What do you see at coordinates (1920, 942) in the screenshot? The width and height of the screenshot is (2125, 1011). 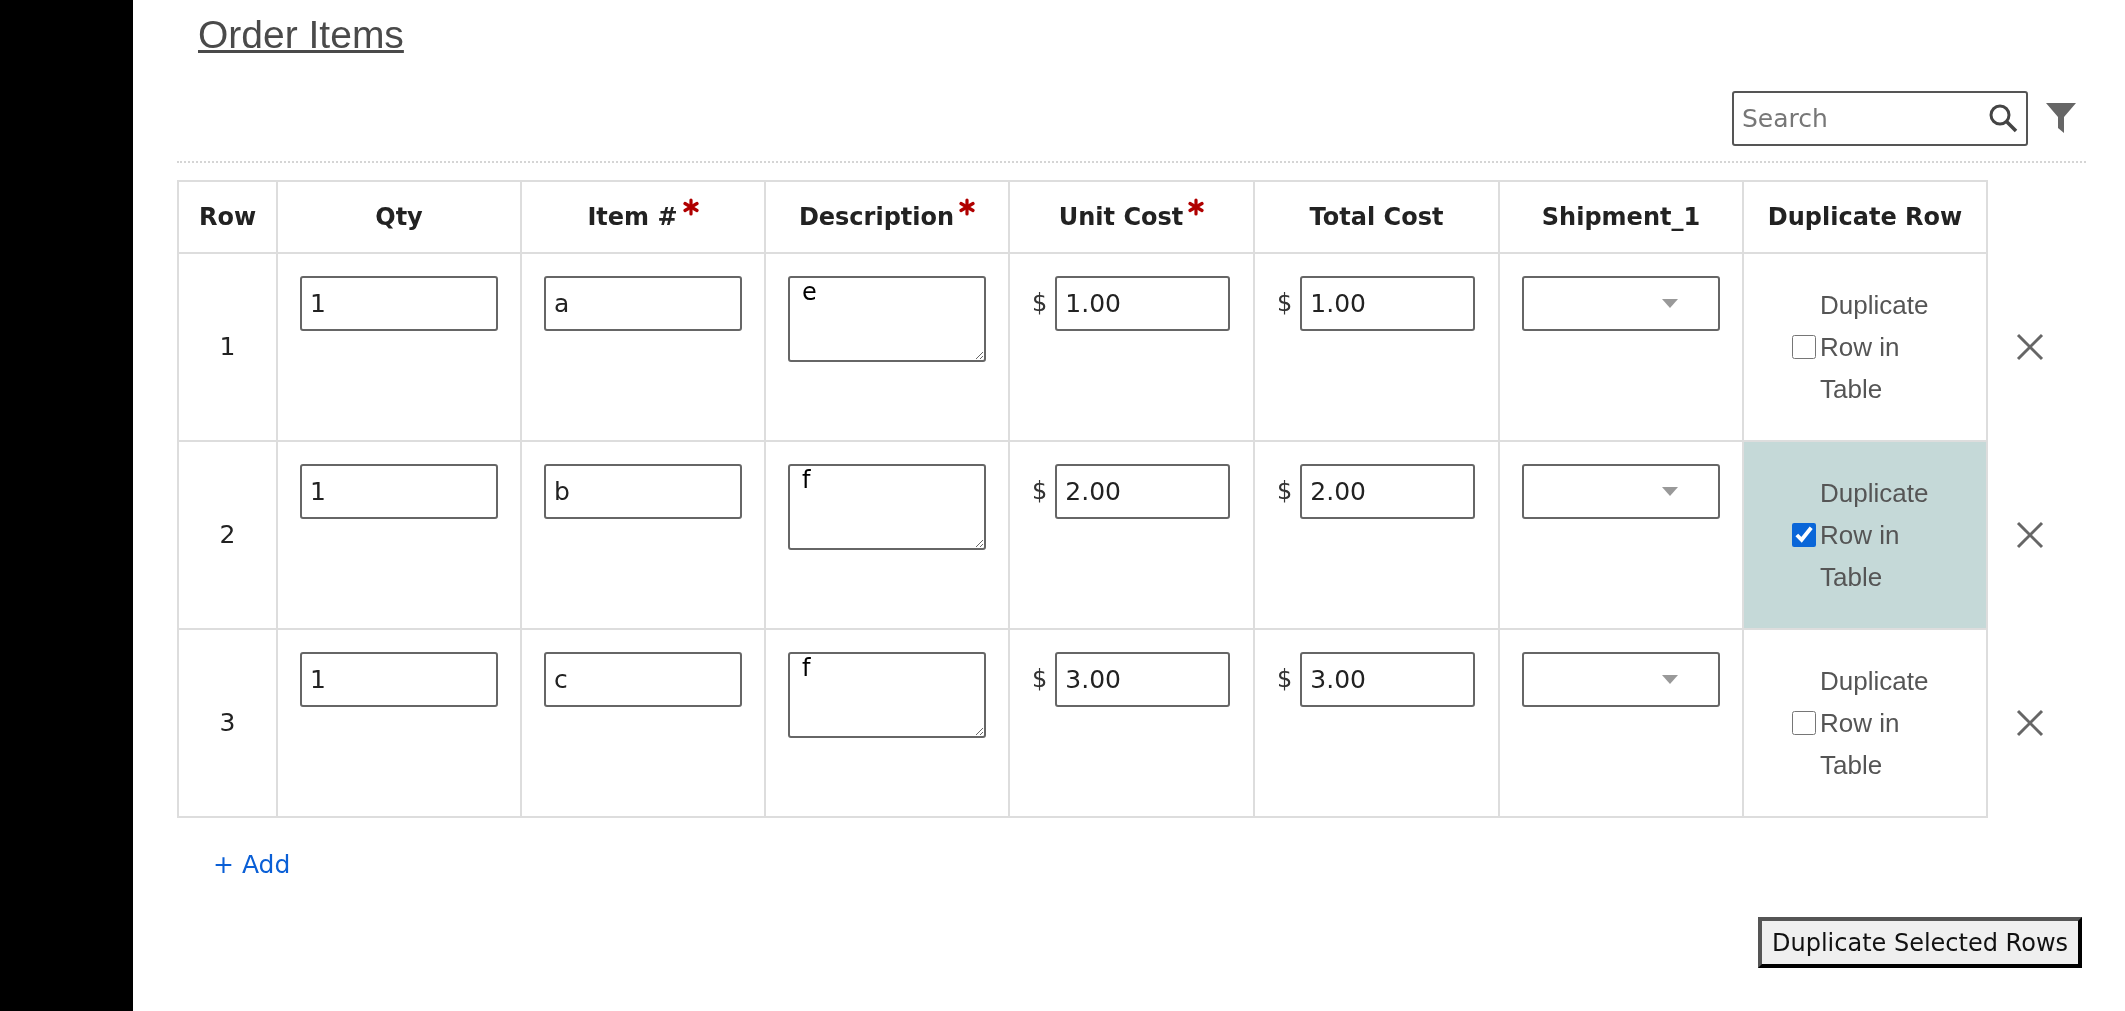 I see `duplicate-selected-button: Duplicate Selected Rows` at bounding box center [1920, 942].